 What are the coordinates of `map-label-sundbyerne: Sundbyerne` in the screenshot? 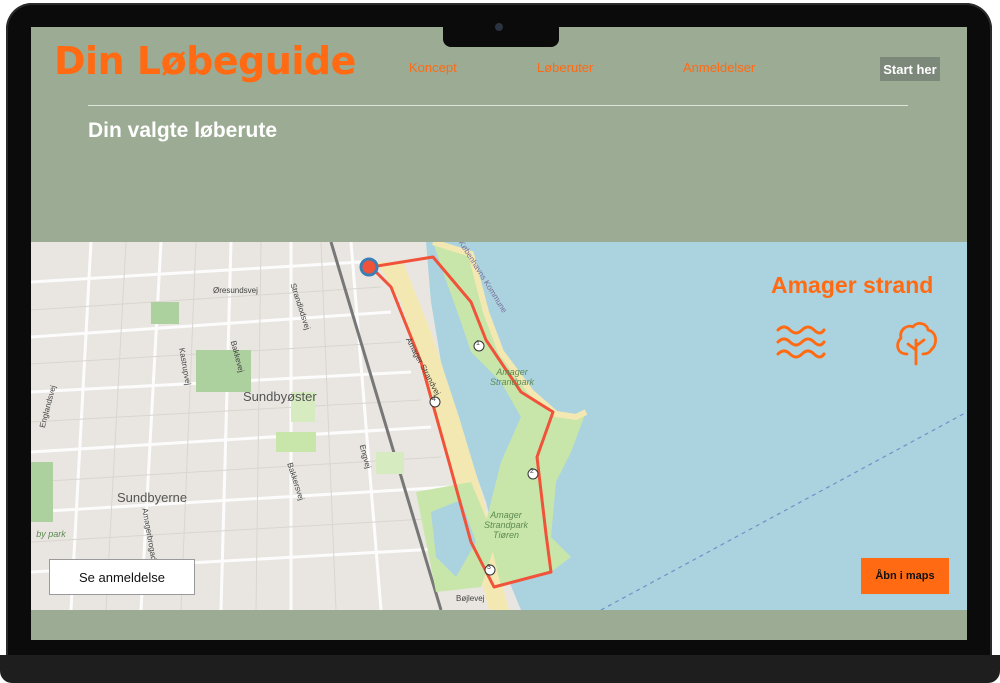 It's located at (152, 497).